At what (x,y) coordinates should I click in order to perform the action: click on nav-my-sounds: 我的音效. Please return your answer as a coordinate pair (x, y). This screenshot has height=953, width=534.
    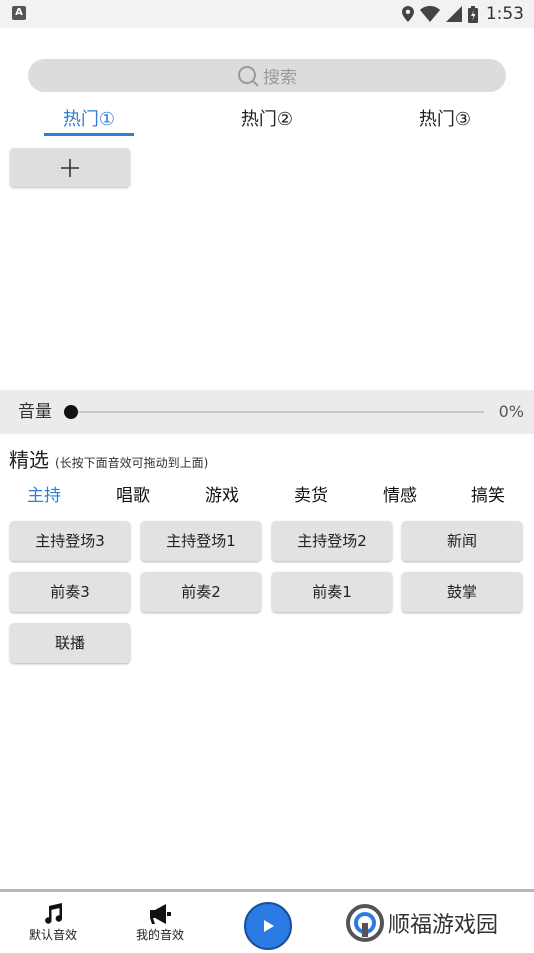
    Looking at the image, I should click on (160, 922).